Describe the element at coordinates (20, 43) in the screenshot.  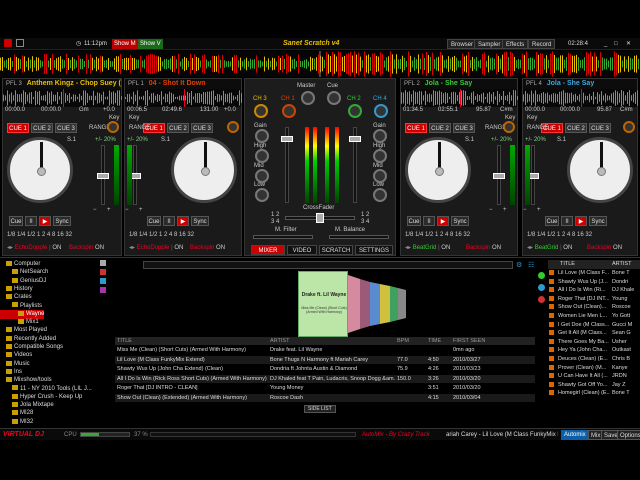
I see `window-icon` at that location.